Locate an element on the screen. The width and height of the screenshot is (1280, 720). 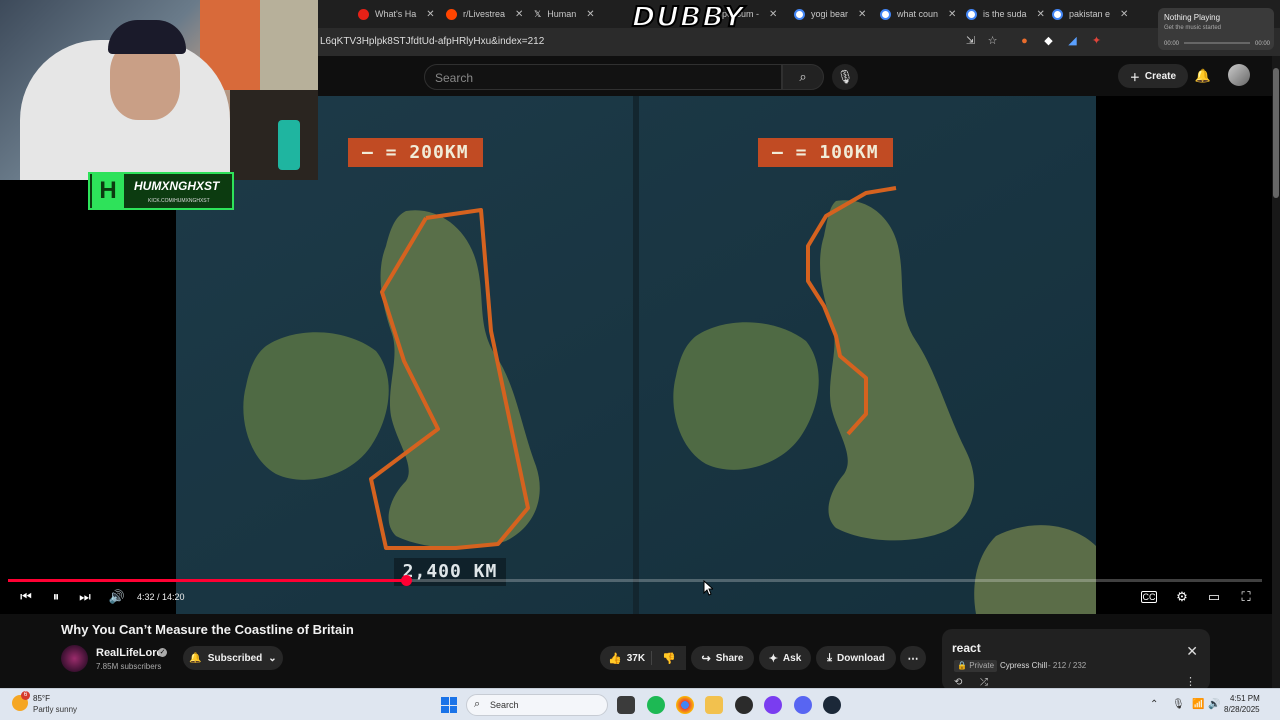
previous-icon: ⏮ is located at coordinates (26, 597).